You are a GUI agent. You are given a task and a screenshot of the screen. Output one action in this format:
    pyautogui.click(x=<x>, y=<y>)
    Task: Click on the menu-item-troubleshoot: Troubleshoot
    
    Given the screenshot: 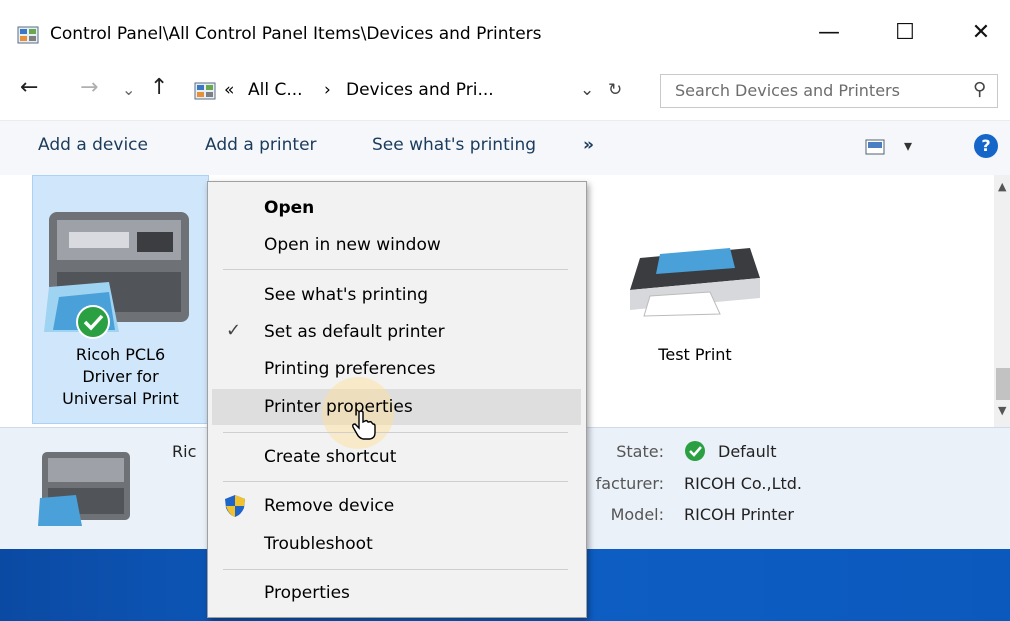 What is the action you would take?
    pyautogui.click(x=318, y=544)
    